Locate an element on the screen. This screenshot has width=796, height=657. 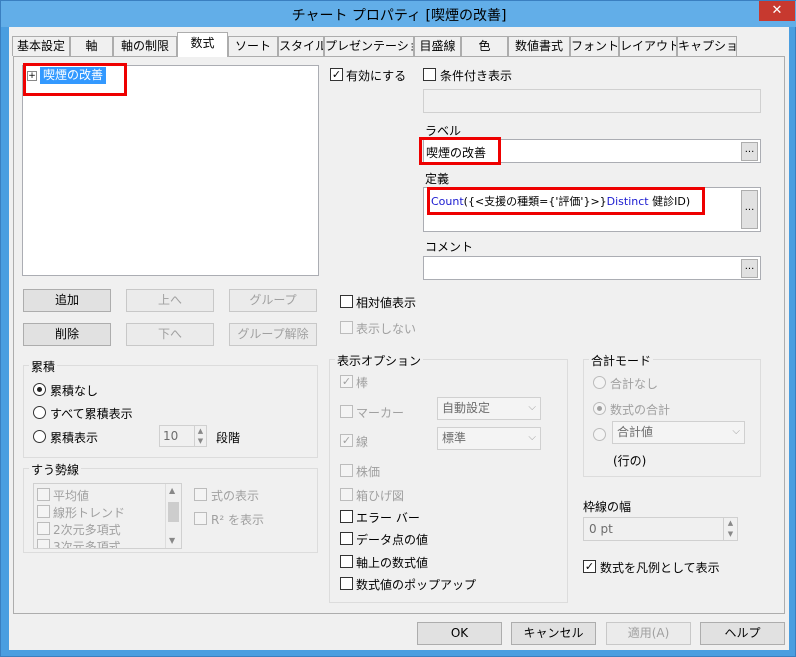
enable-checkbox: ✓ is located at coordinates (336, 74).